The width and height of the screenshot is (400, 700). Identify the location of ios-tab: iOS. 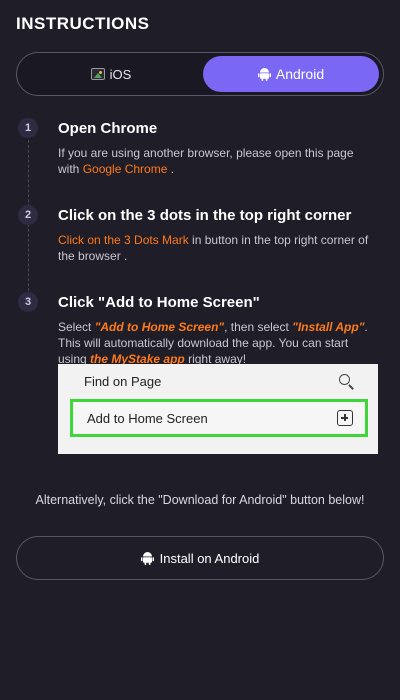
(111, 74).